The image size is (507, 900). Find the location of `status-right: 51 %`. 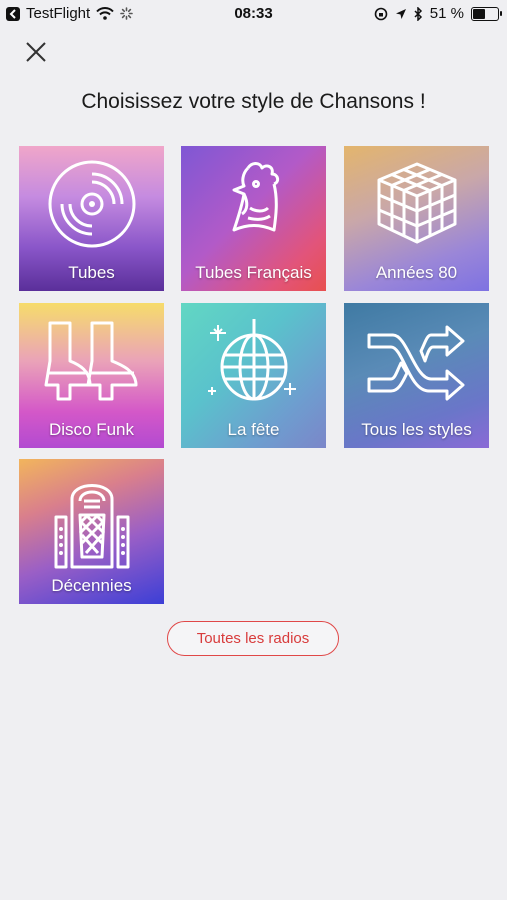

status-right: 51 % is located at coordinates (438, 13).